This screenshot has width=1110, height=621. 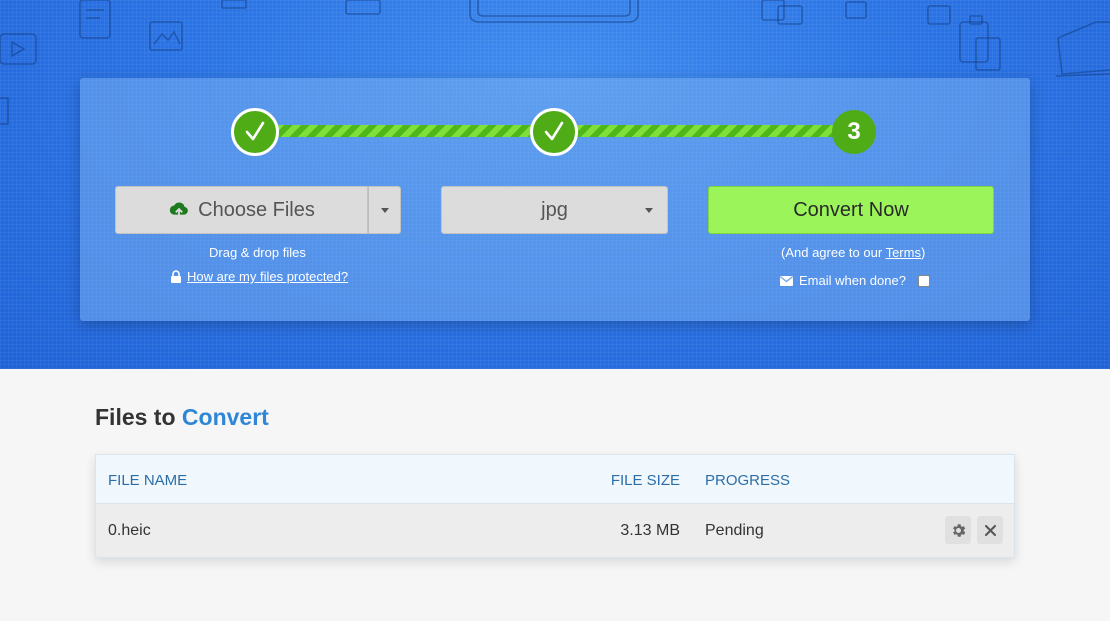 What do you see at coordinates (923, 280) in the screenshot?
I see `email-when-done-checkbox` at bounding box center [923, 280].